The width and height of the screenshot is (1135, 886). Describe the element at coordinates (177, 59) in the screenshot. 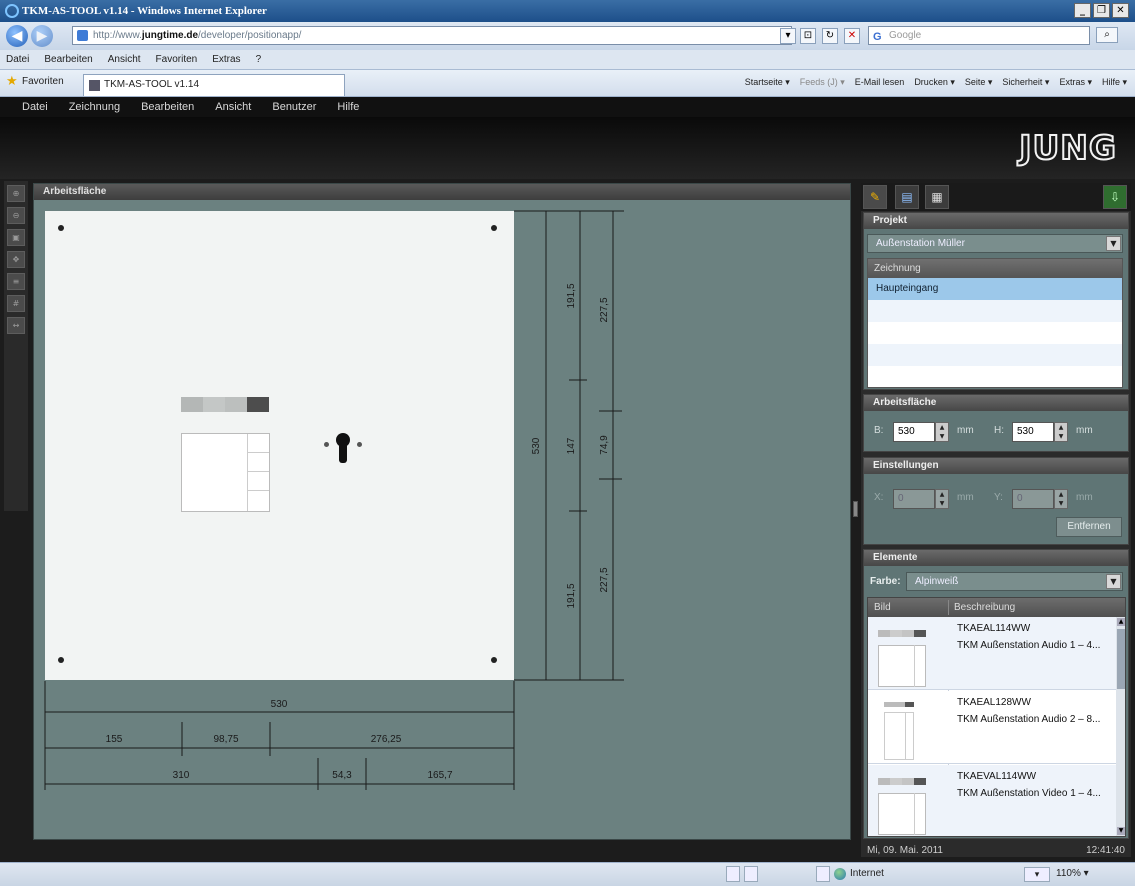

I see `menu-favoriten: Favoriten` at that location.